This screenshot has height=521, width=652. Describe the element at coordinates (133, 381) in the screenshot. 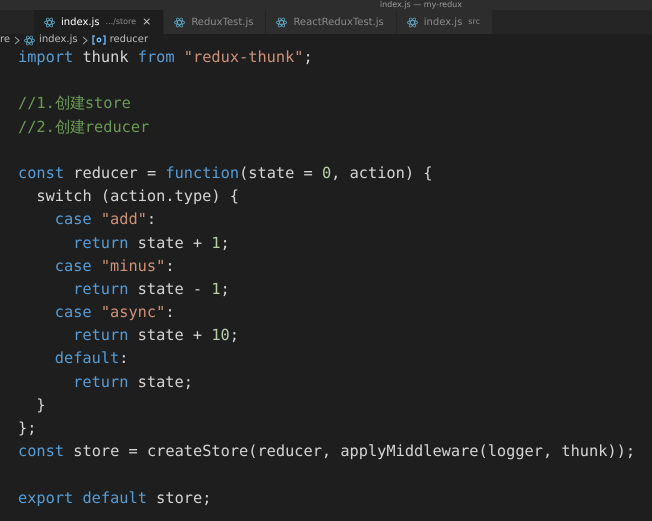

I see `code-line: return state;` at that location.